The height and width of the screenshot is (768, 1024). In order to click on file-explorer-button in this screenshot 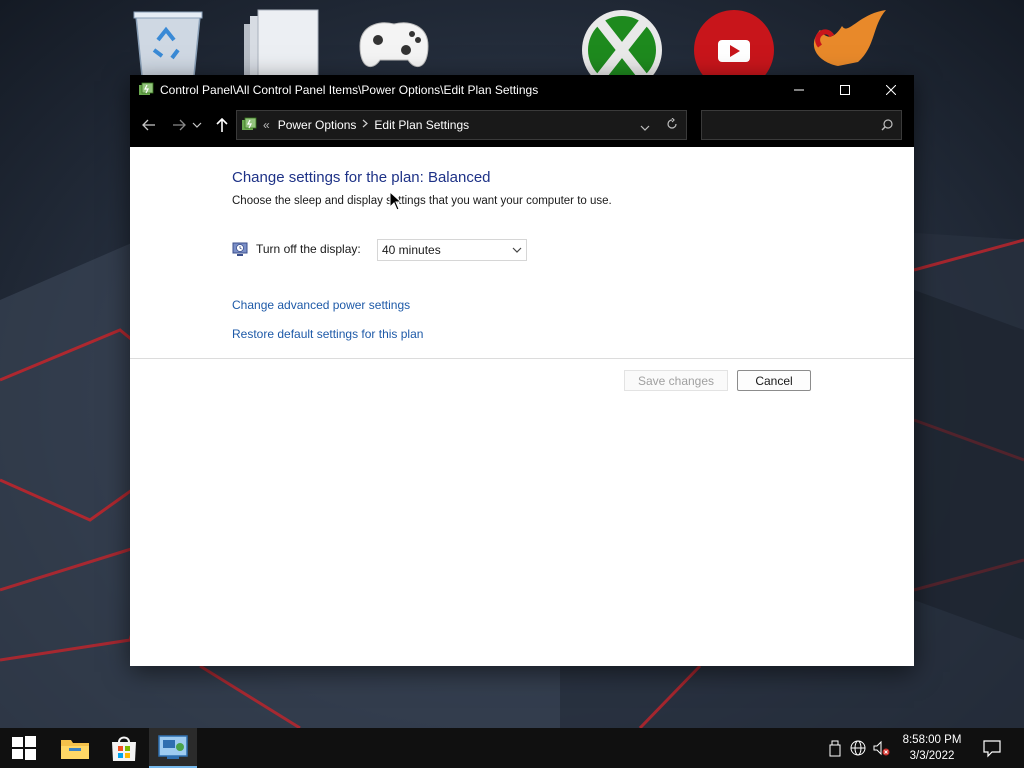, I will do `click(75, 748)`.